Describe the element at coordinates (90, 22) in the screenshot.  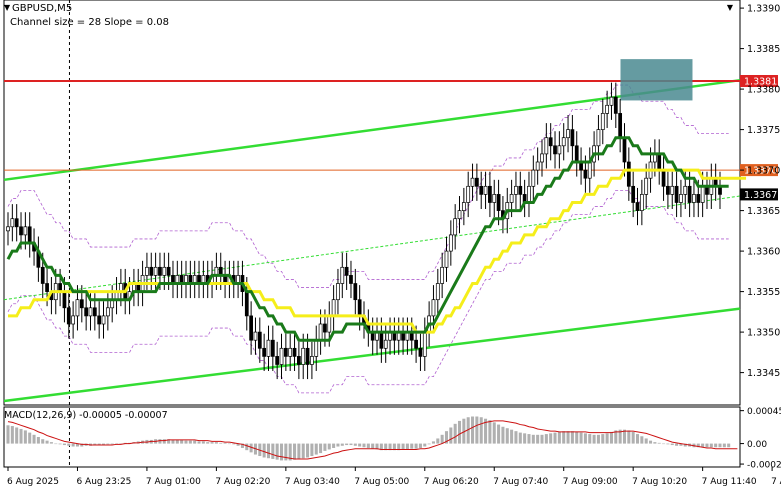
I see `channel-info: Channel size = 28 Slope = 0.08` at that location.